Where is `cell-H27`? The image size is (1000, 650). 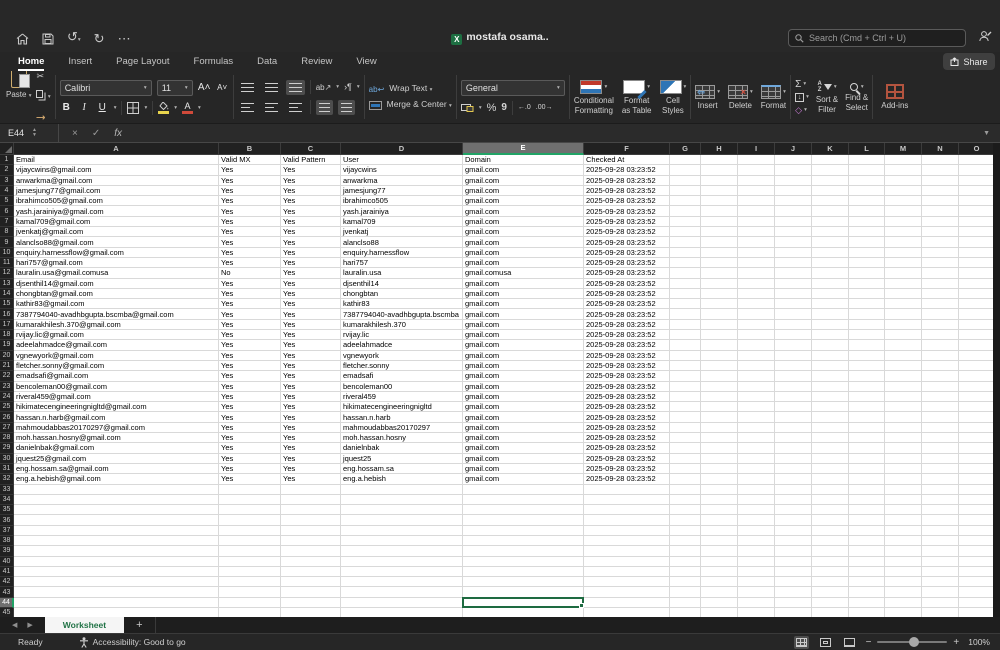
cell-H27 is located at coordinates (719, 428).